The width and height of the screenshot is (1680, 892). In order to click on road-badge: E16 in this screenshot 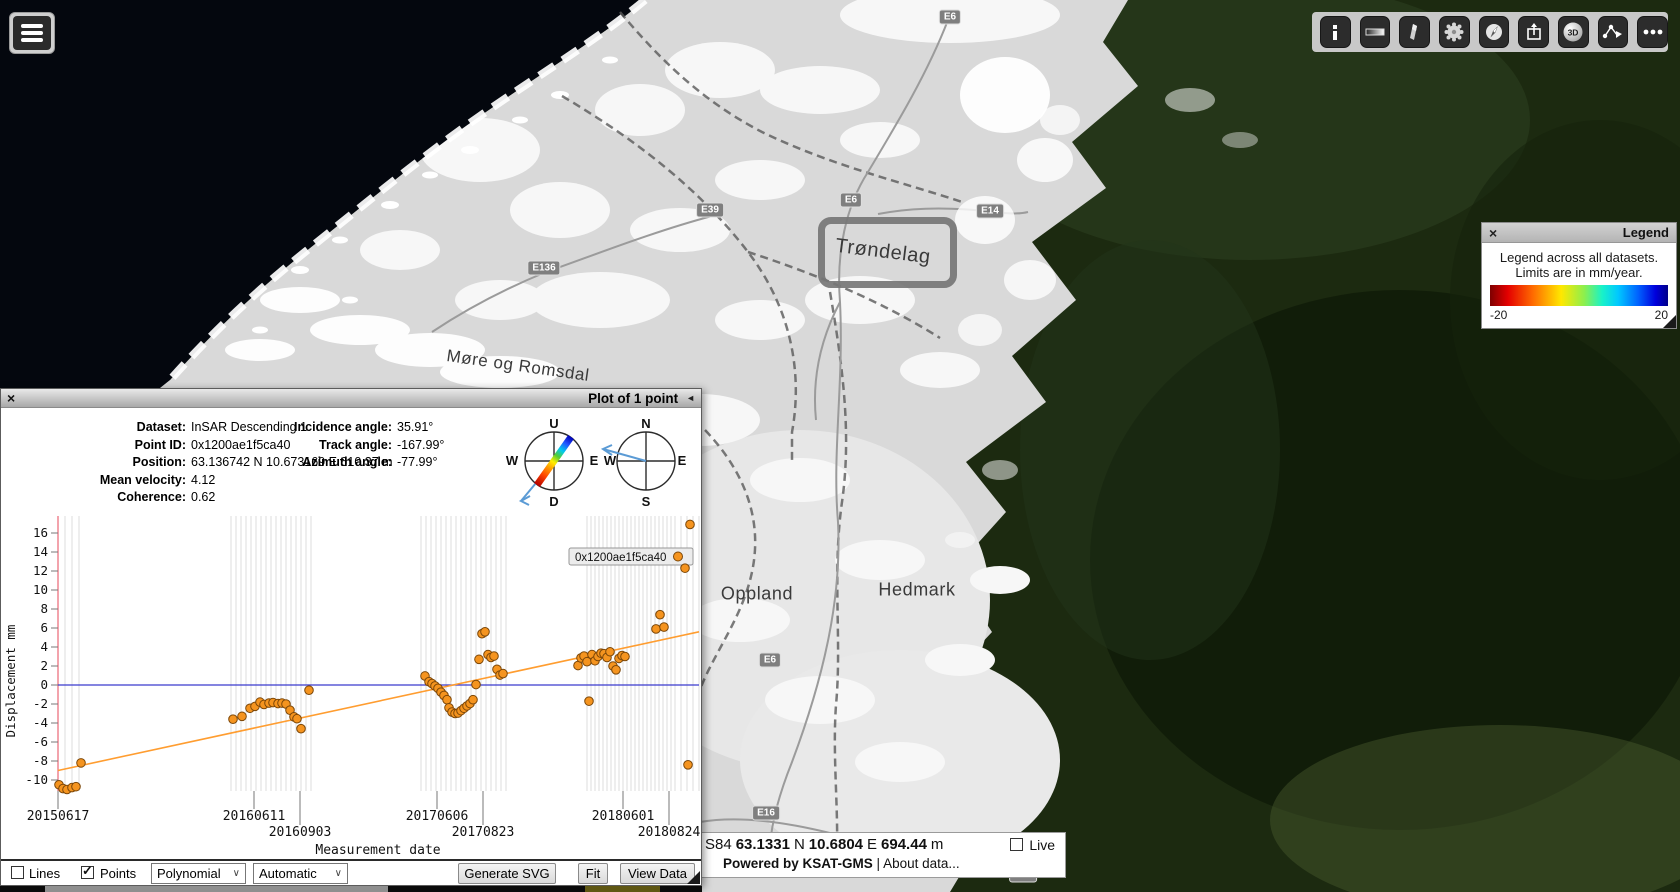, I will do `click(766, 813)`.